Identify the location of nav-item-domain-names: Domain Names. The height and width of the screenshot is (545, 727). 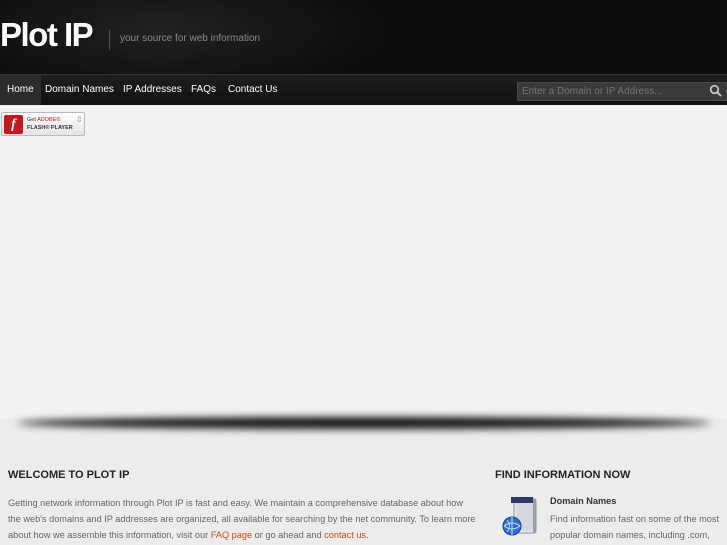
(79, 90).